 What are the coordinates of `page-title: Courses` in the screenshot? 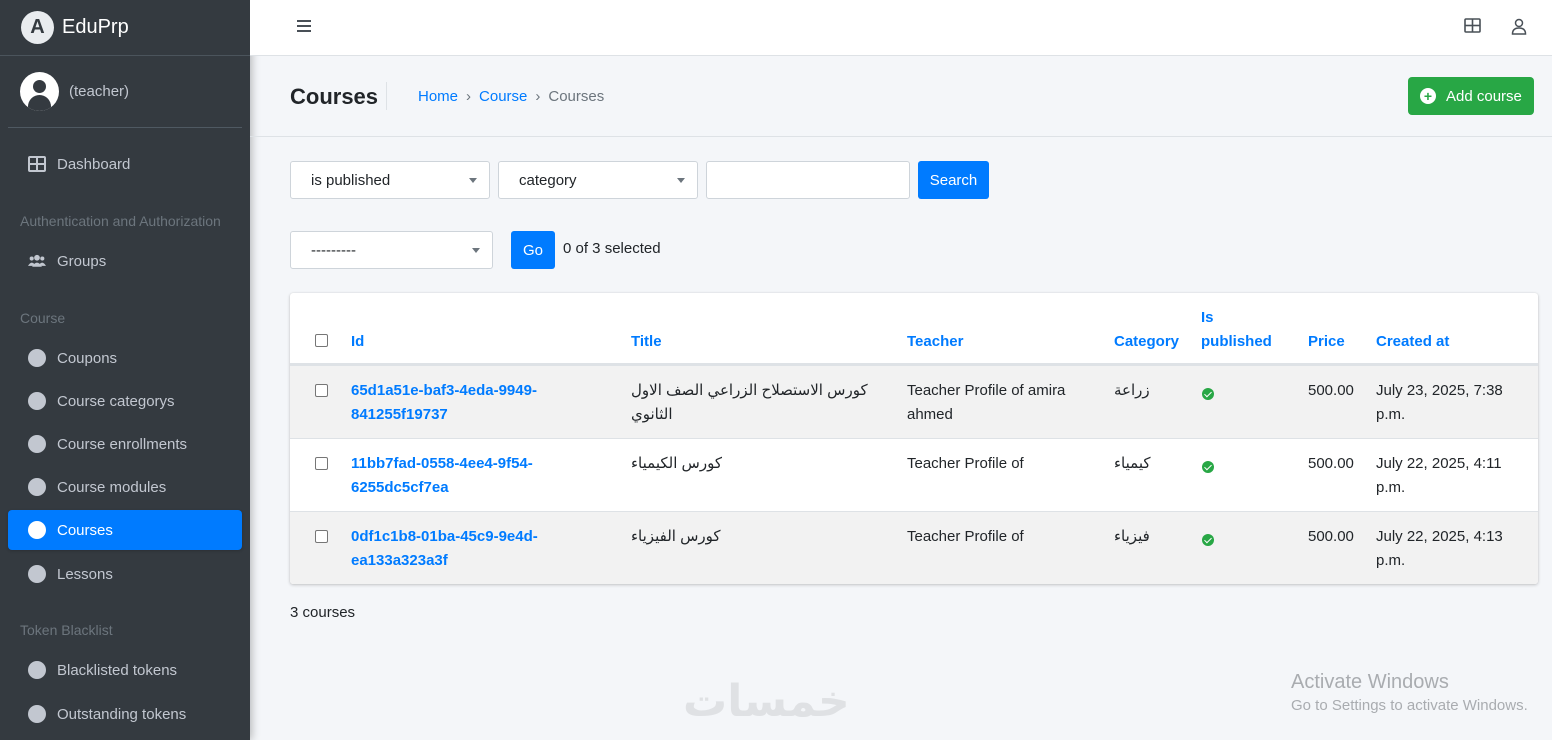 It's located at (334, 96).